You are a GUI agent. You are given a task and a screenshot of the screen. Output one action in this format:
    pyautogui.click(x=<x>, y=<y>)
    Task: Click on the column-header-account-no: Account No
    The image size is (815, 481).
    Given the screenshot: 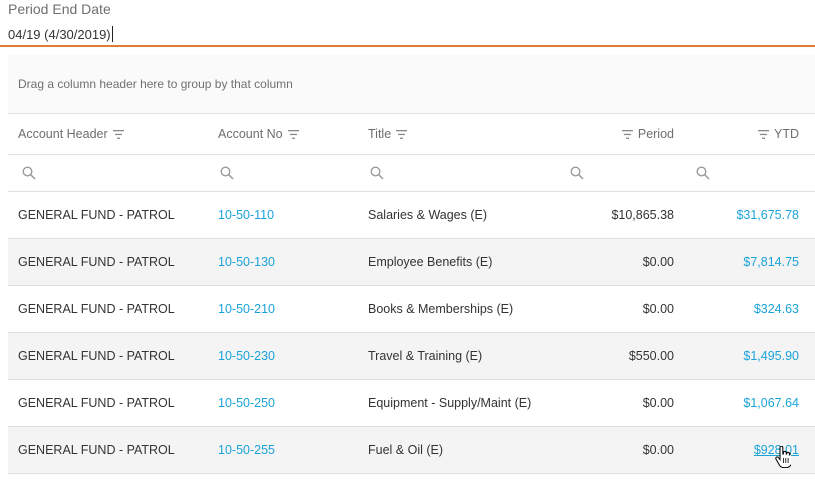 What is the action you would take?
    pyautogui.click(x=258, y=134)
    